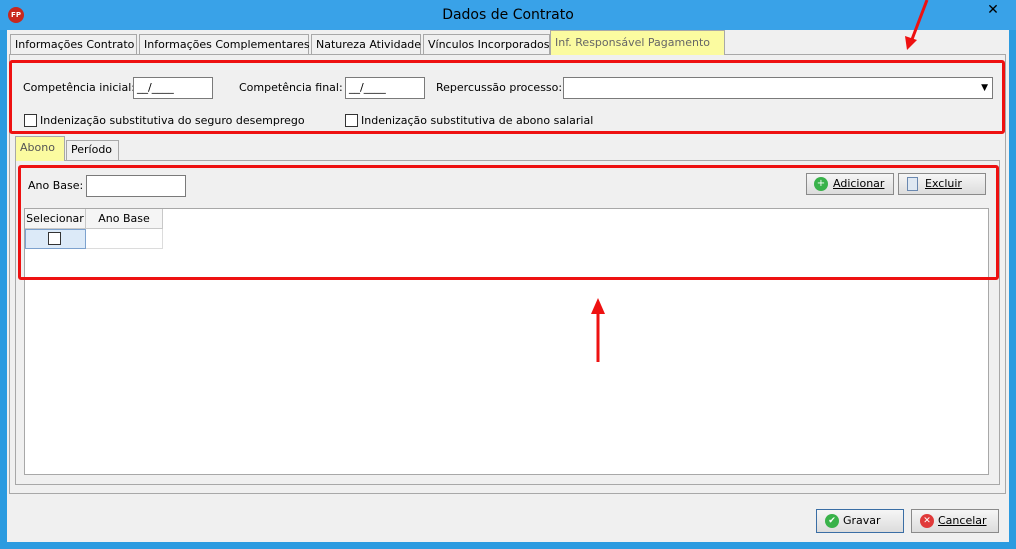 The width and height of the screenshot is (1016, 549). What do you see at coordinates (993, 11) in the screenshot?
I see `close-icon: ✕` at bounding box center [993, 11].